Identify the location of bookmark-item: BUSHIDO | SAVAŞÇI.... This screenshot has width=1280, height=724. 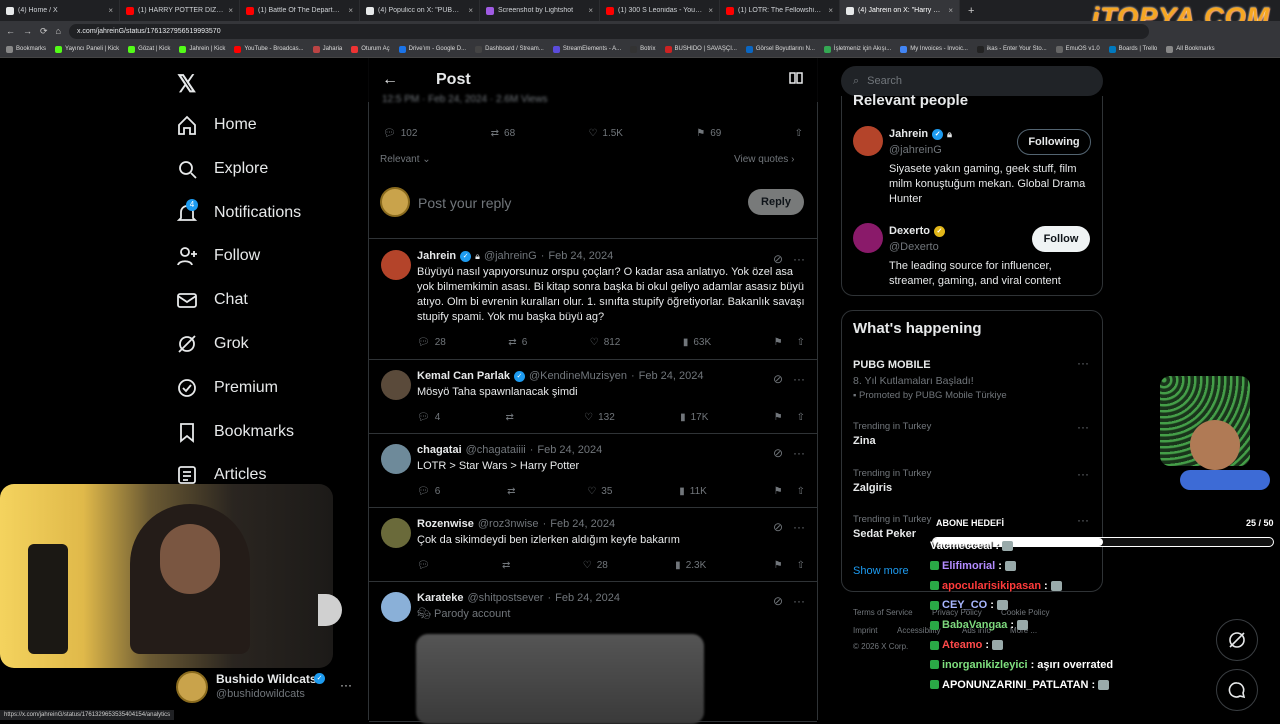
(700, 49).